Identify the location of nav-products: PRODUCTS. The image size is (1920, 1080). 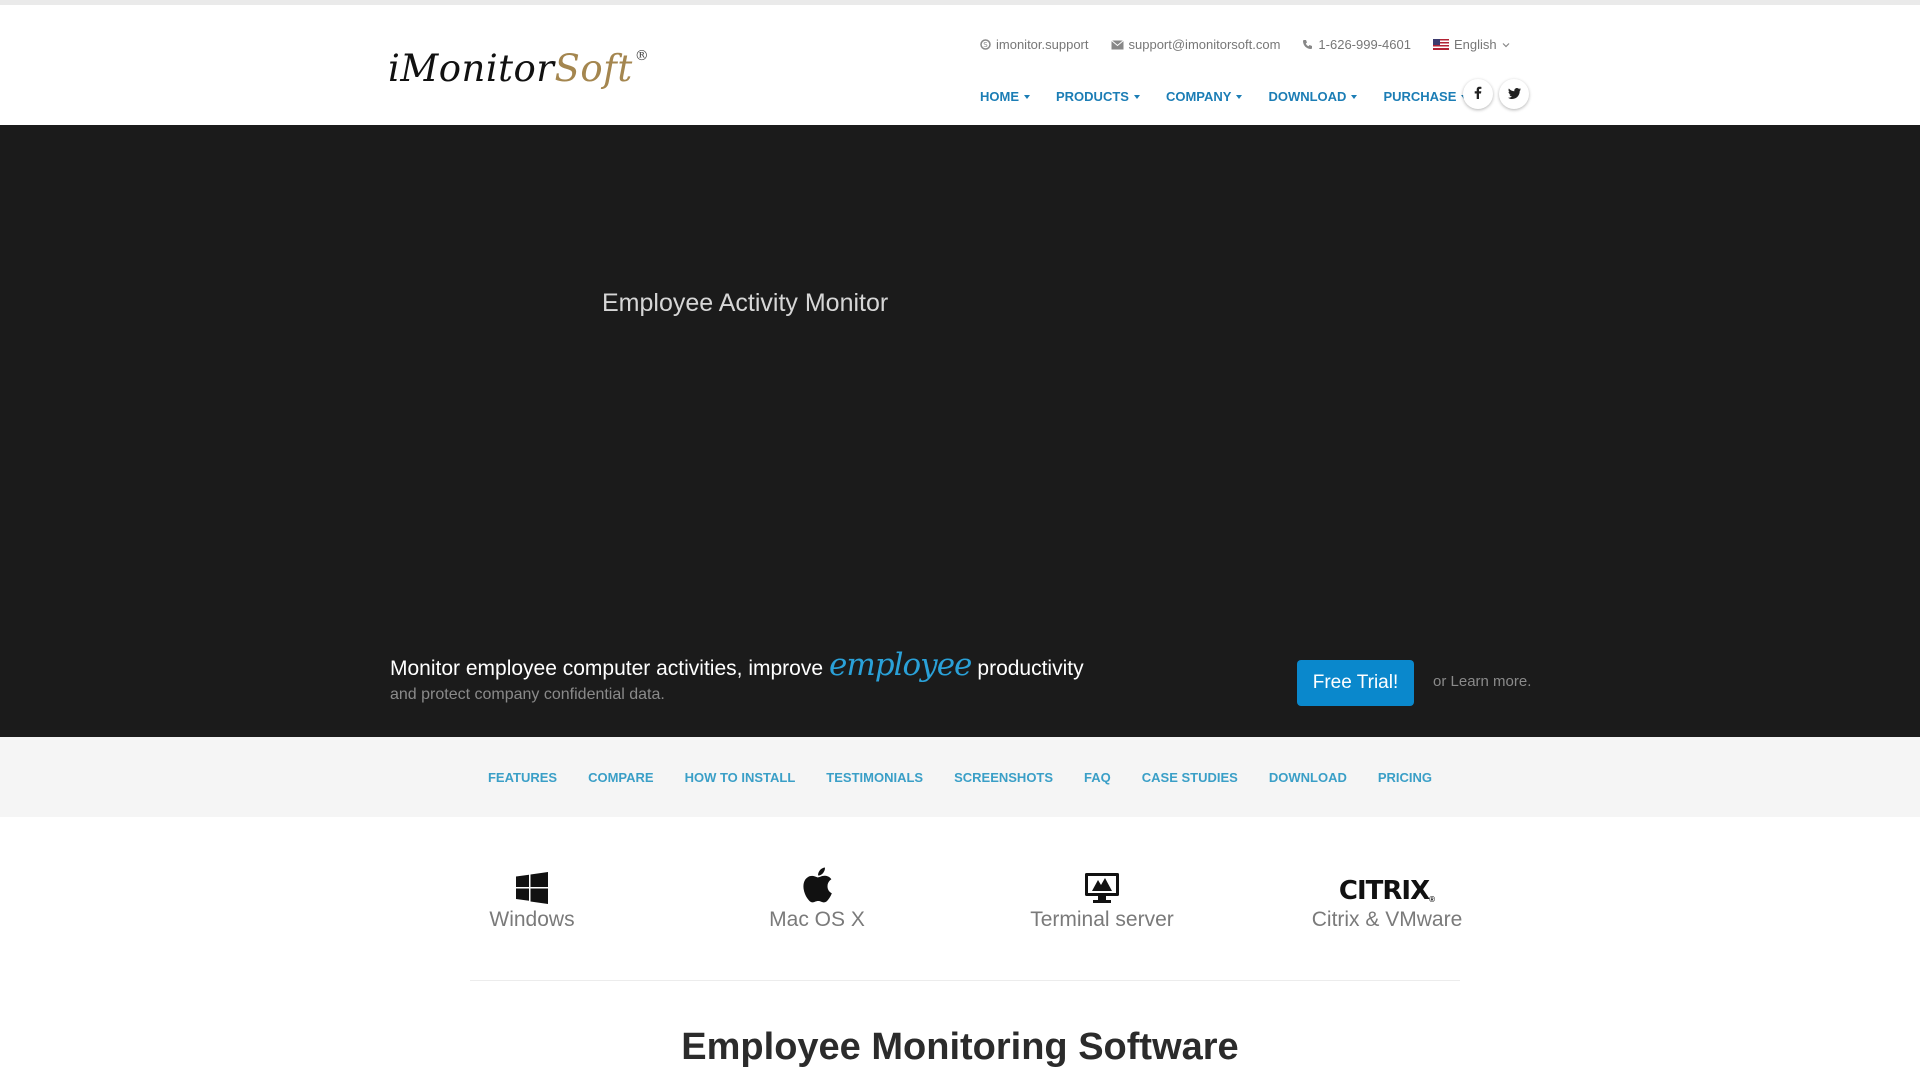
(1098, 96).